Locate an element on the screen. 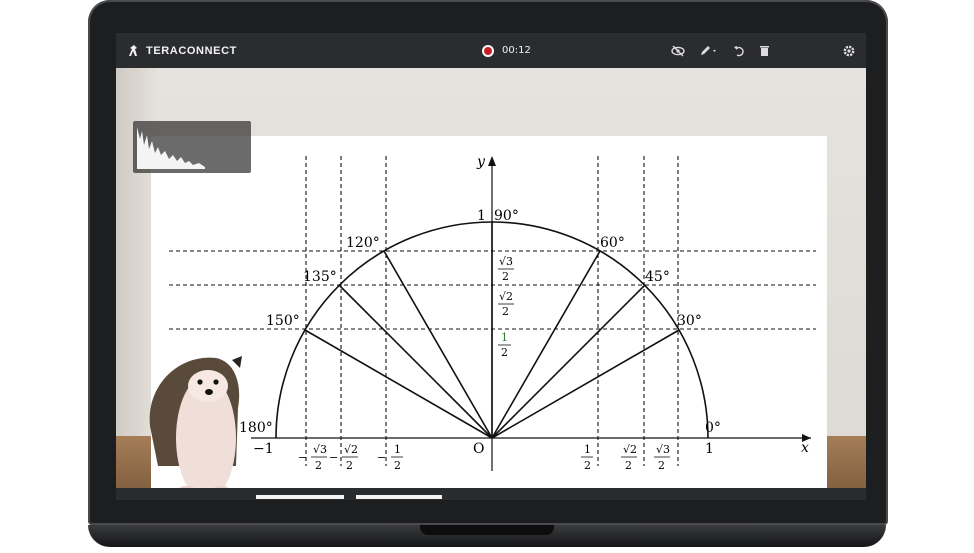  frac-sqrt3-den: 2 is located at coordinates (505, 276).